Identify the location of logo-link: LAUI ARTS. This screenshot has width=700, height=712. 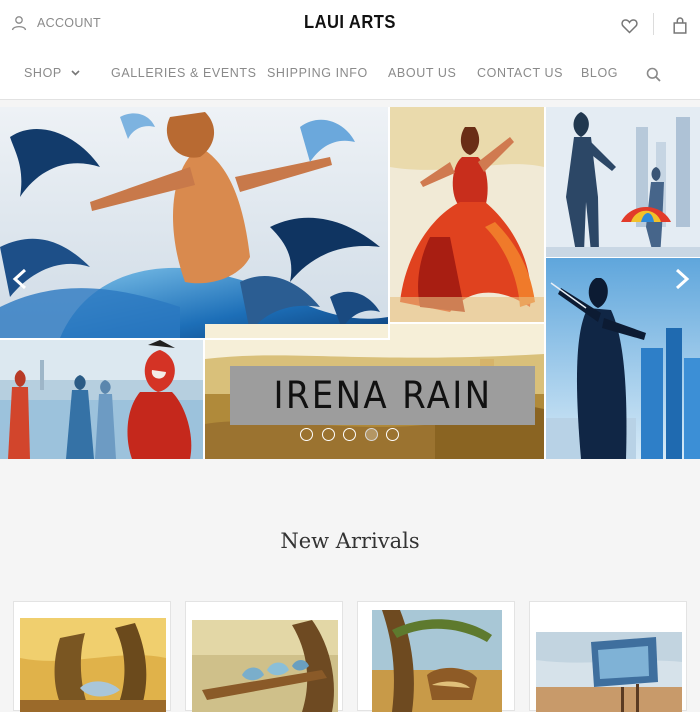
(350, 22).